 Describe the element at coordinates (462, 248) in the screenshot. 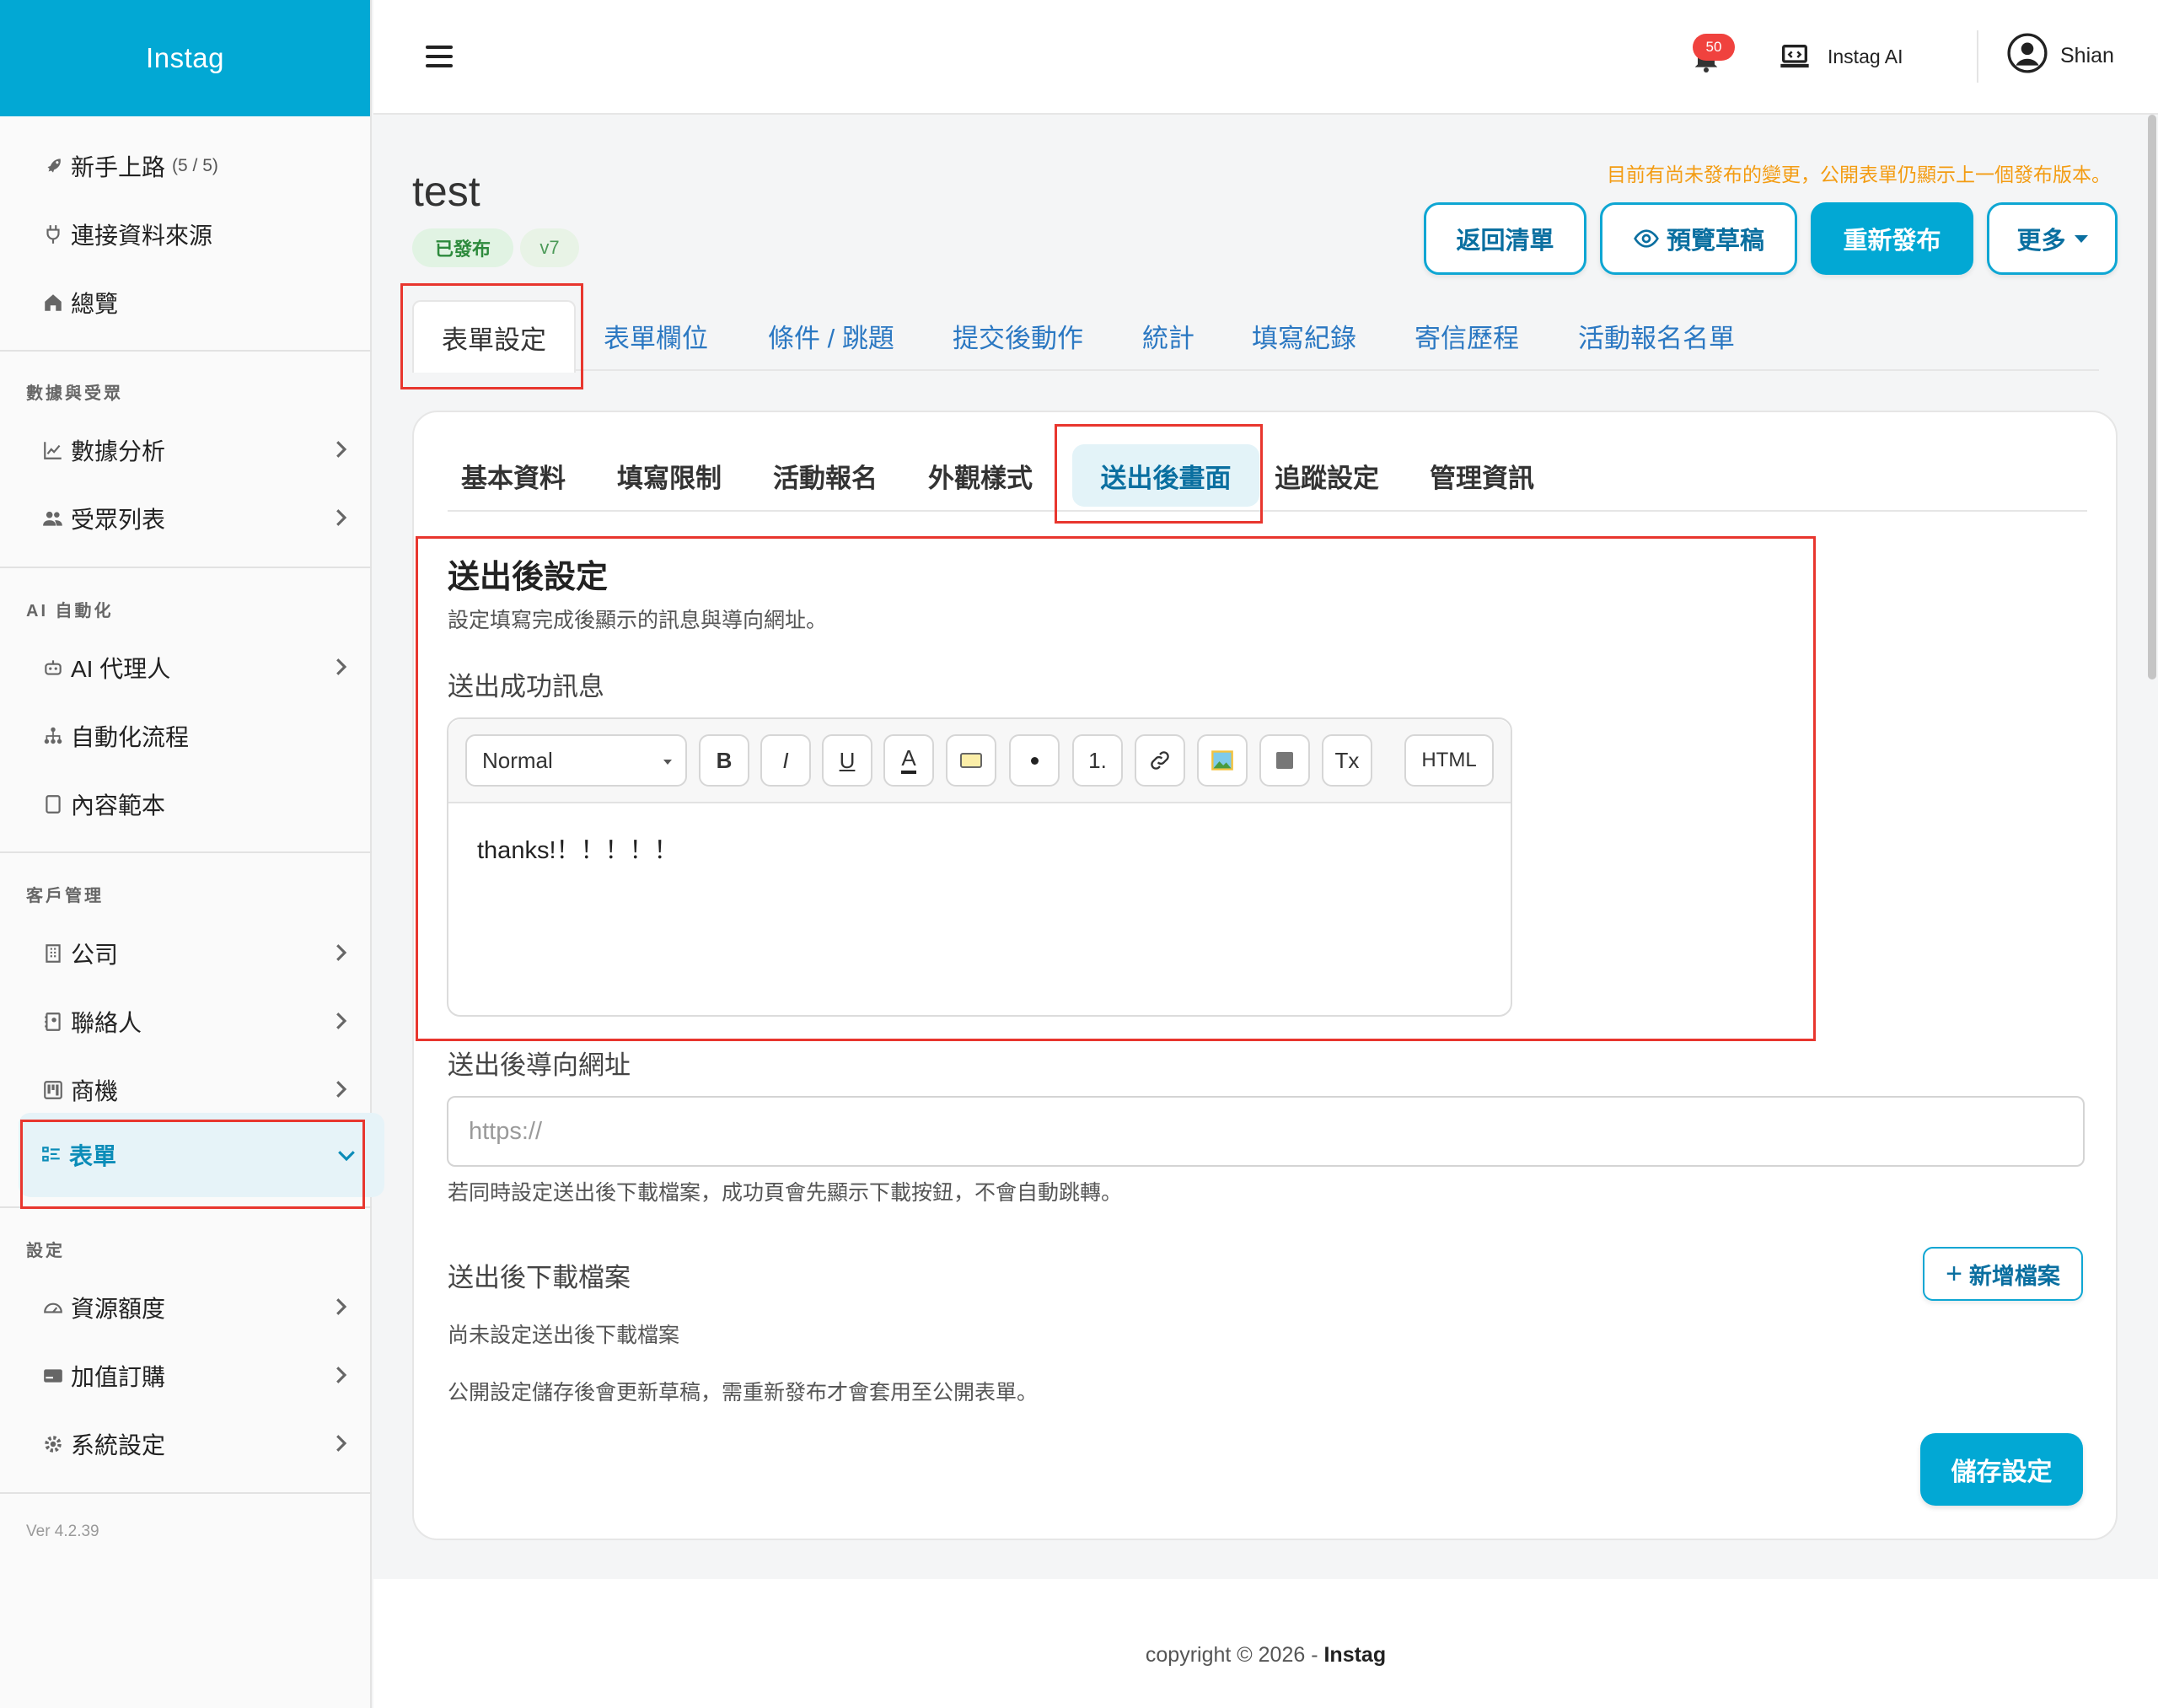

I see `status-badge: 已發布` at that location.